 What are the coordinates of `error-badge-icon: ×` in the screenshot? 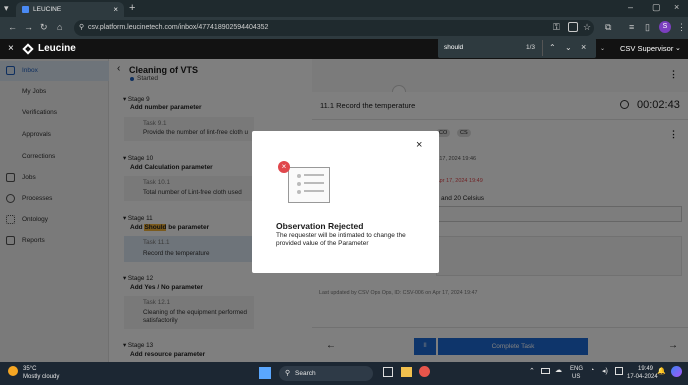 It's located at (284, 167).